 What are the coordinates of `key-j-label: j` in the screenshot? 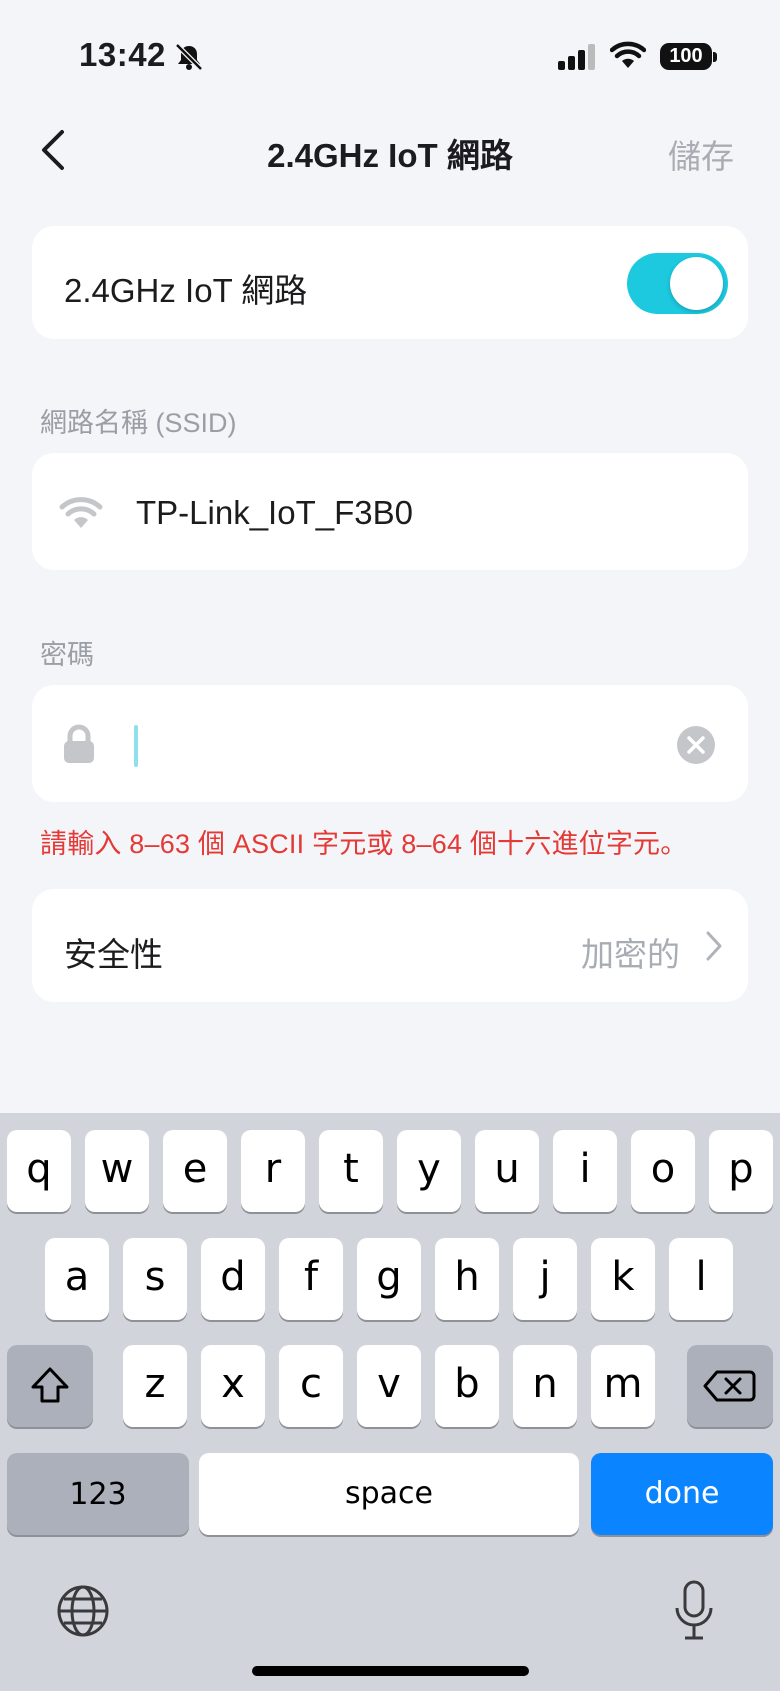 It's located at (545, 1277).